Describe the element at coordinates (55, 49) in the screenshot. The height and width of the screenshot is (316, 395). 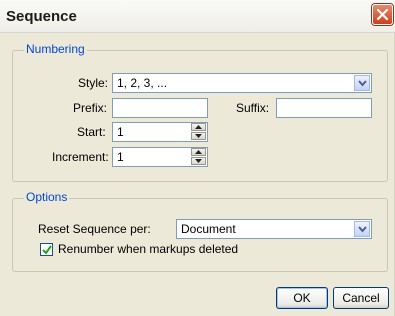
I see `numbering-legend: Numbering` at that location.